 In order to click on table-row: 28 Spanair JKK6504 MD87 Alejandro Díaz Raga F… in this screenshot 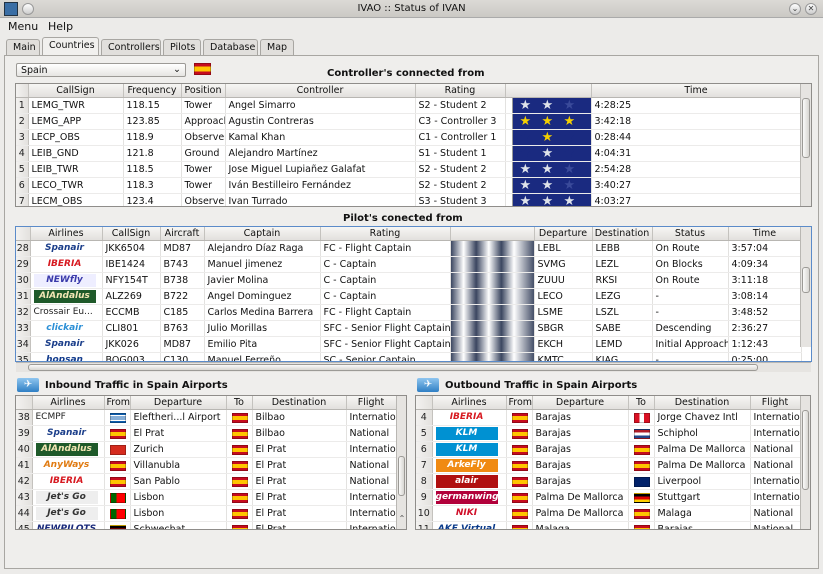, I will do `click(409, 248)`.